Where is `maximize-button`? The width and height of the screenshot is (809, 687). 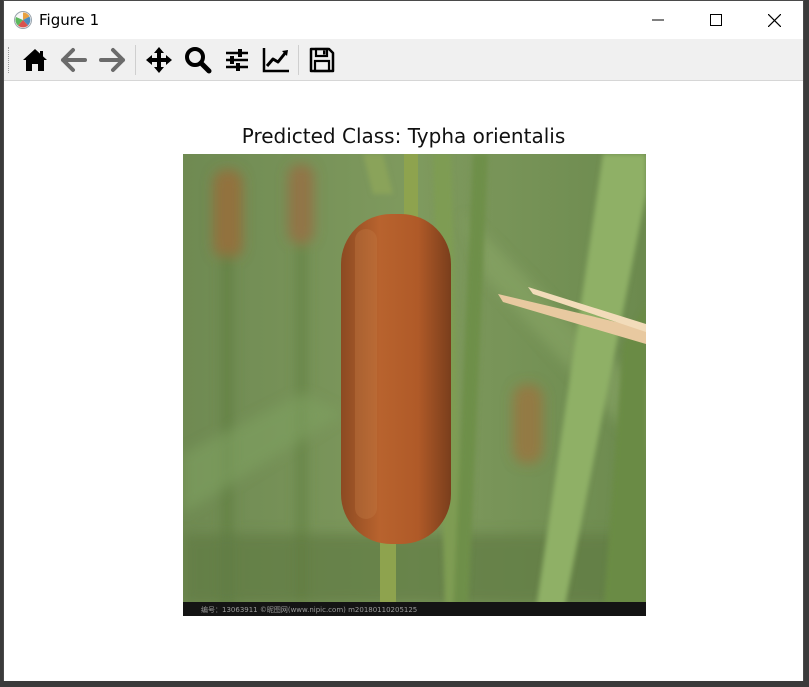
maximize-button is located at coordinates (716, 20).